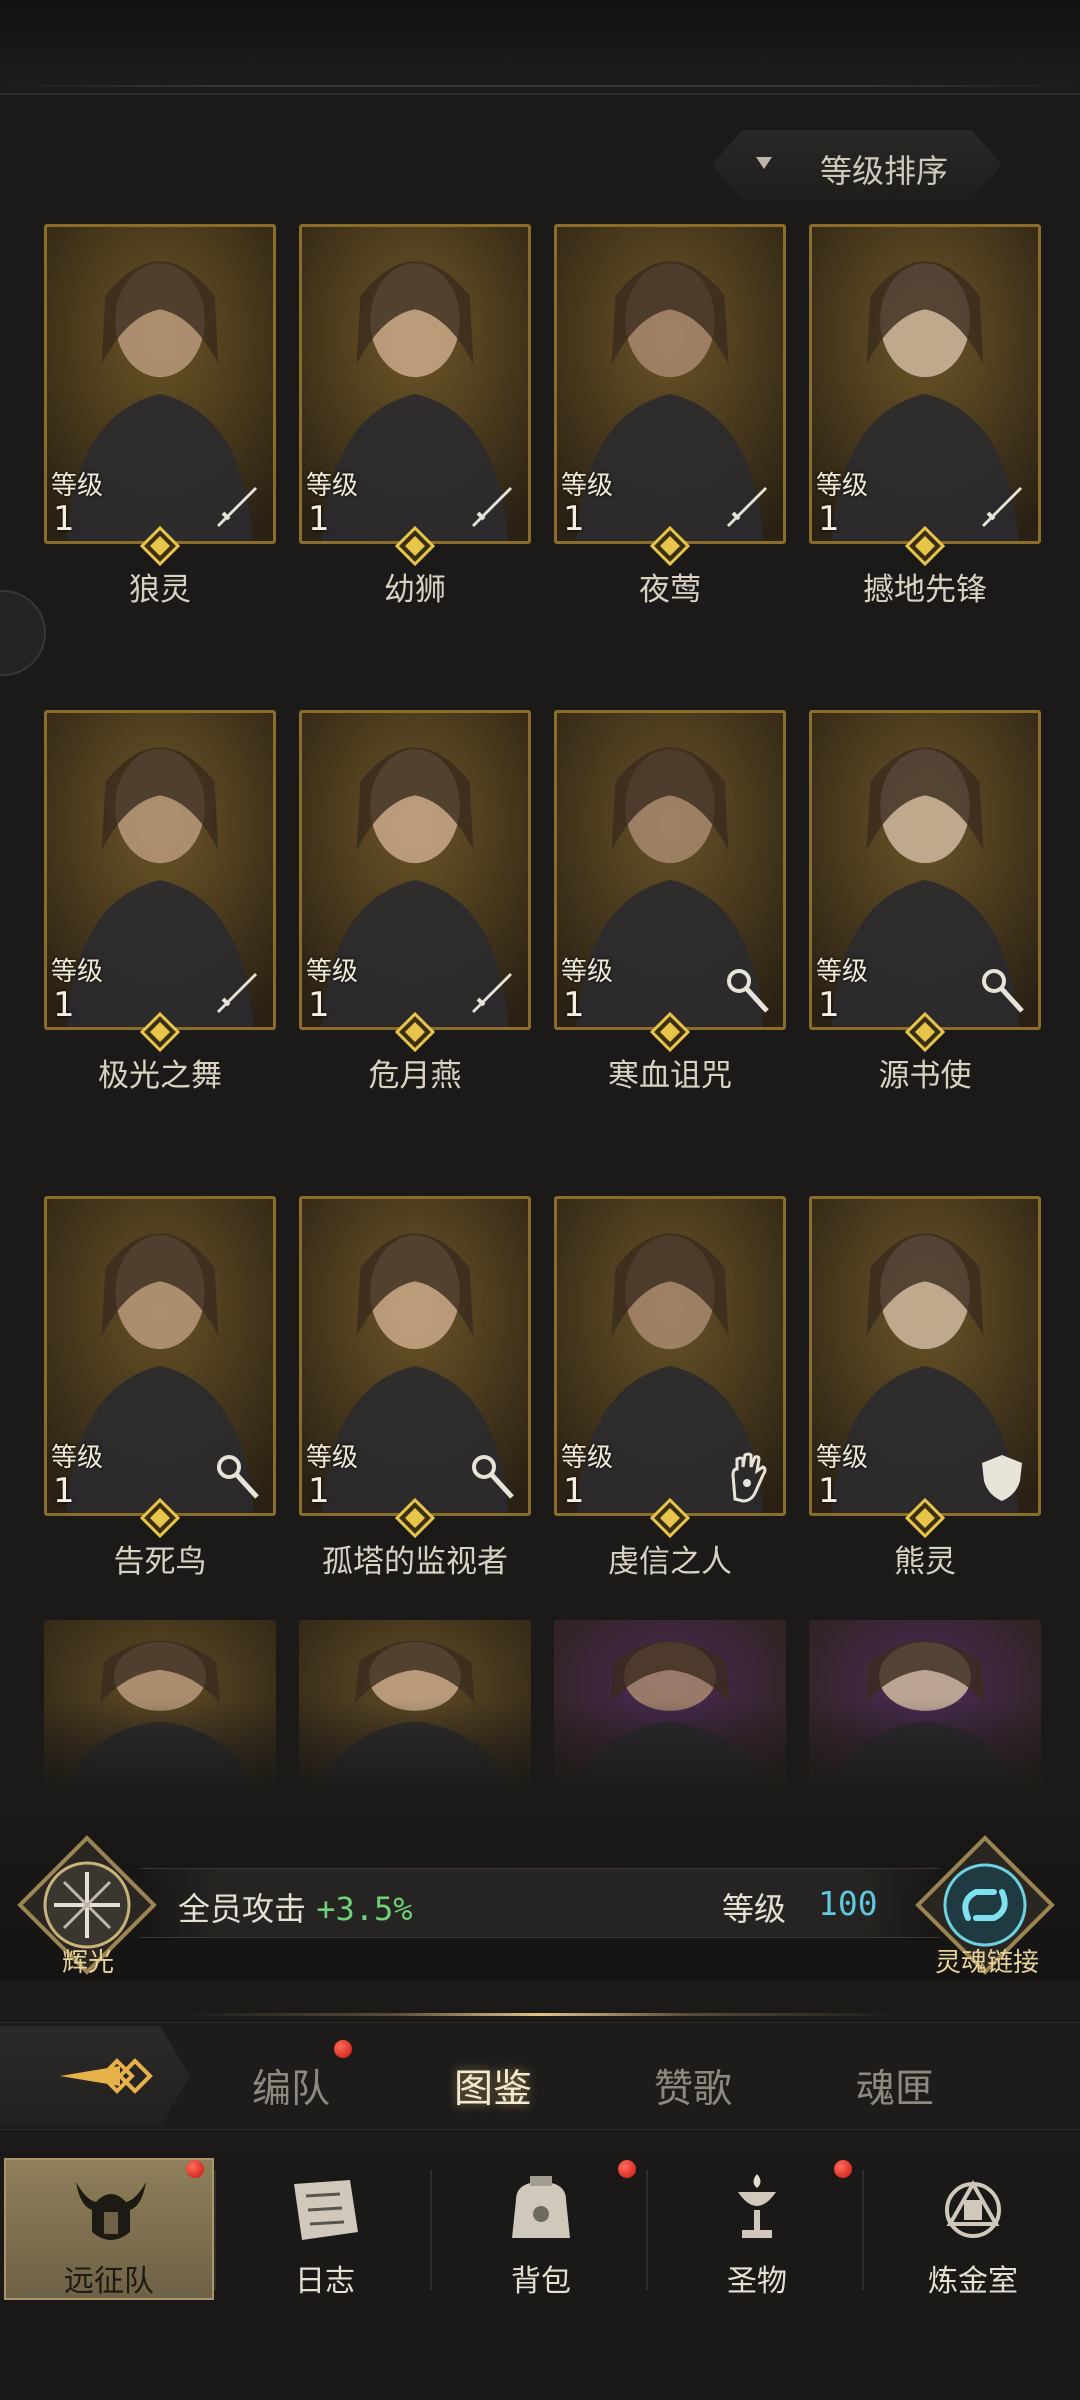 The height and width of the screenshot is (2400, 1080). I want to click on hero-name: 幼狮, so click(415, 590).